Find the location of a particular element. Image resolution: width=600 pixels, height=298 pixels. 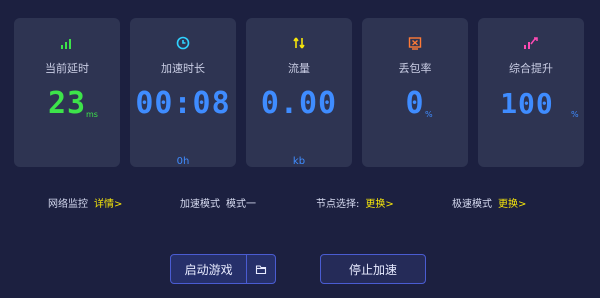

traffic-sub: kb is located at coordinates (299, 161).